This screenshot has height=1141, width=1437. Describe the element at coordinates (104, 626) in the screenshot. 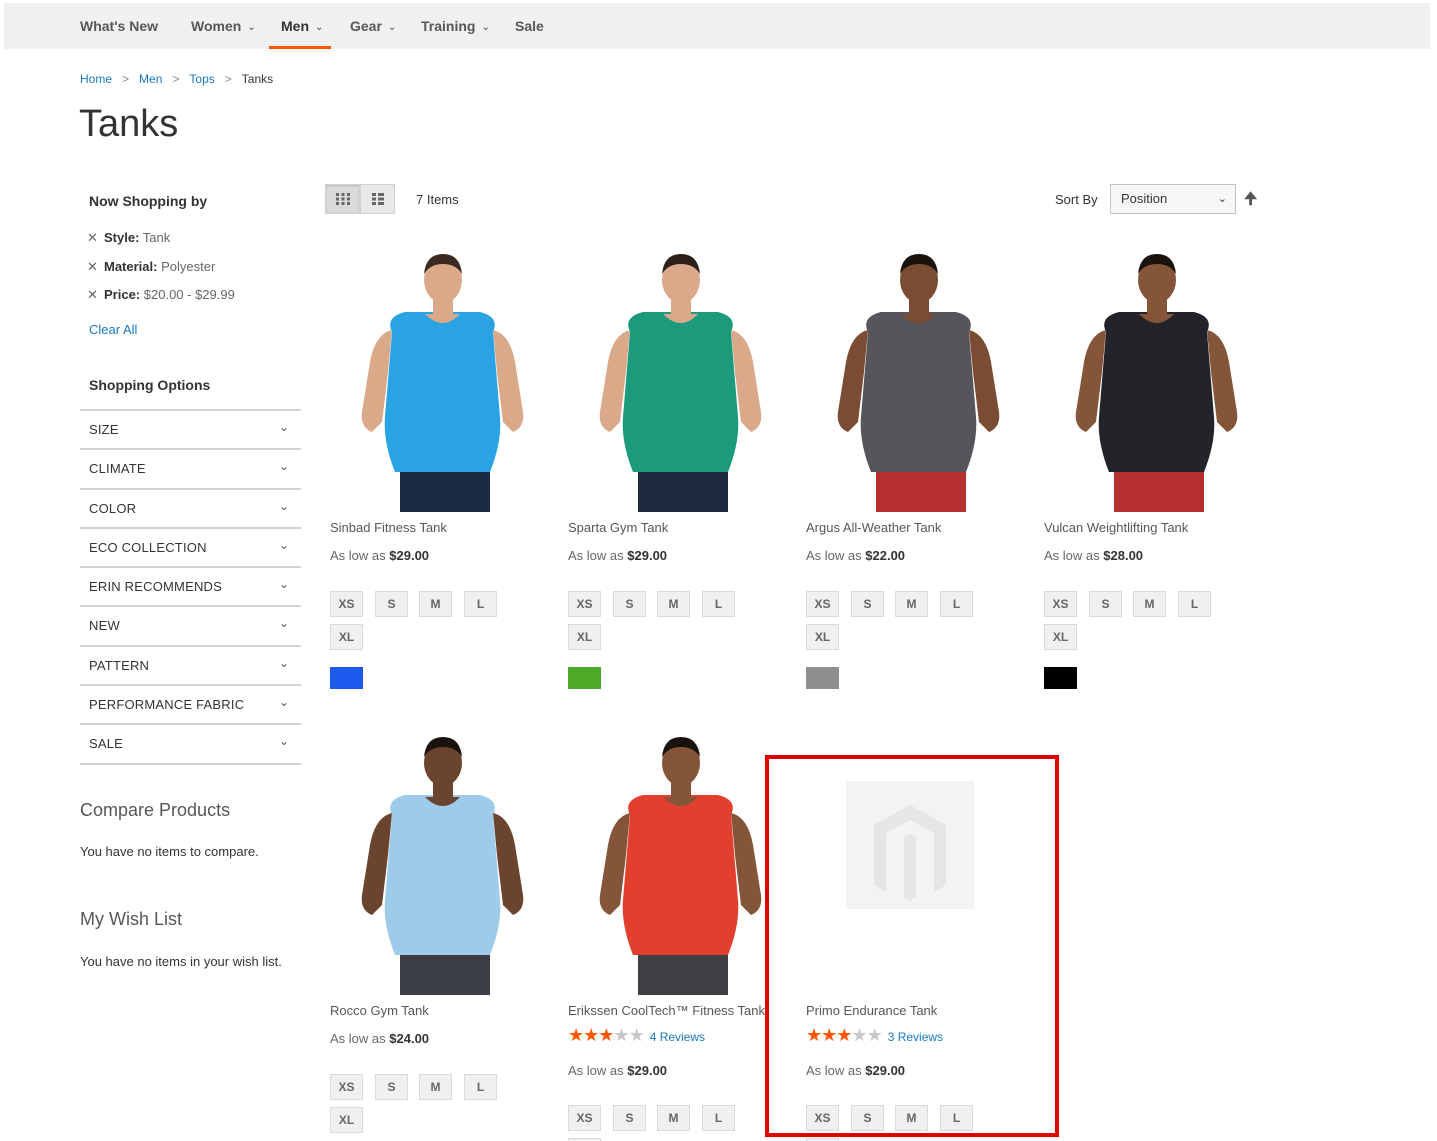

I see `filter-option-label: NEW` at that location.